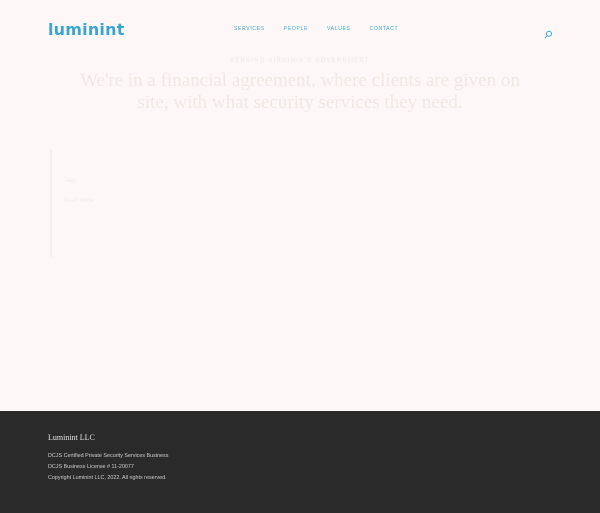  I want to click on logo-link: luminint, so click(86, 29).